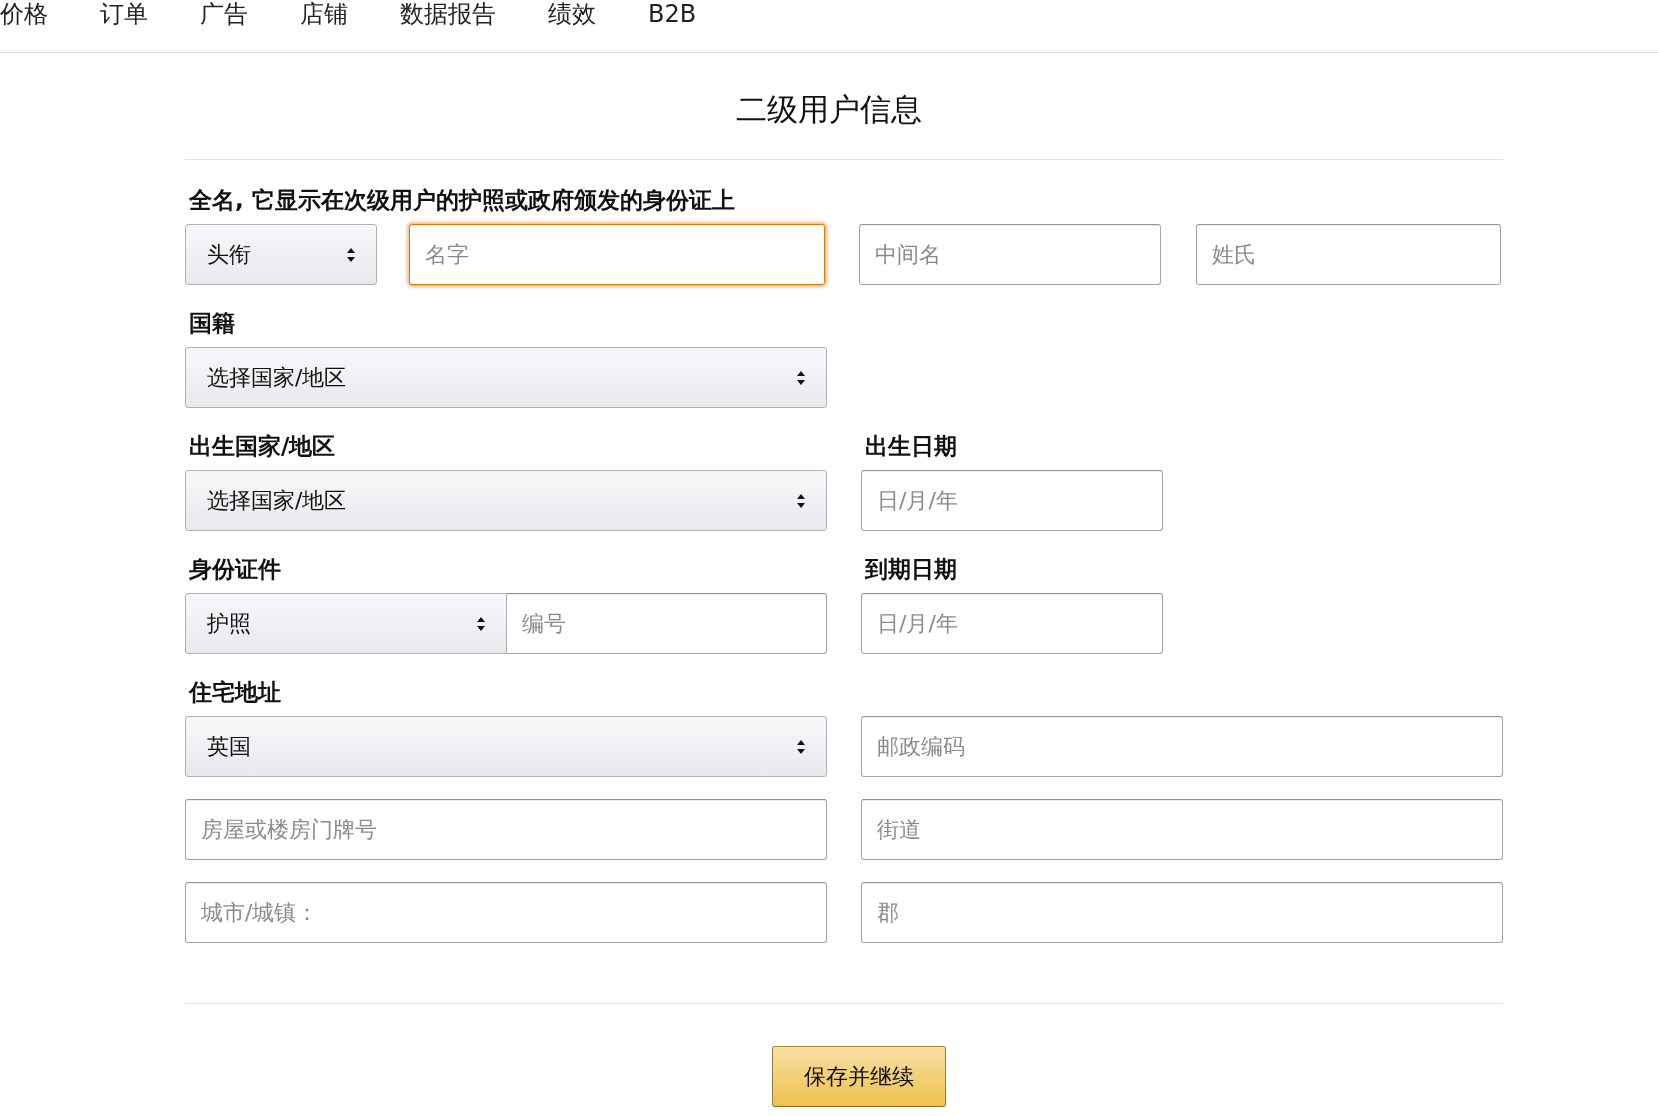 The image size is (1658, 1116). I want to click on nav-link: 数据报告, so click(448, 14).